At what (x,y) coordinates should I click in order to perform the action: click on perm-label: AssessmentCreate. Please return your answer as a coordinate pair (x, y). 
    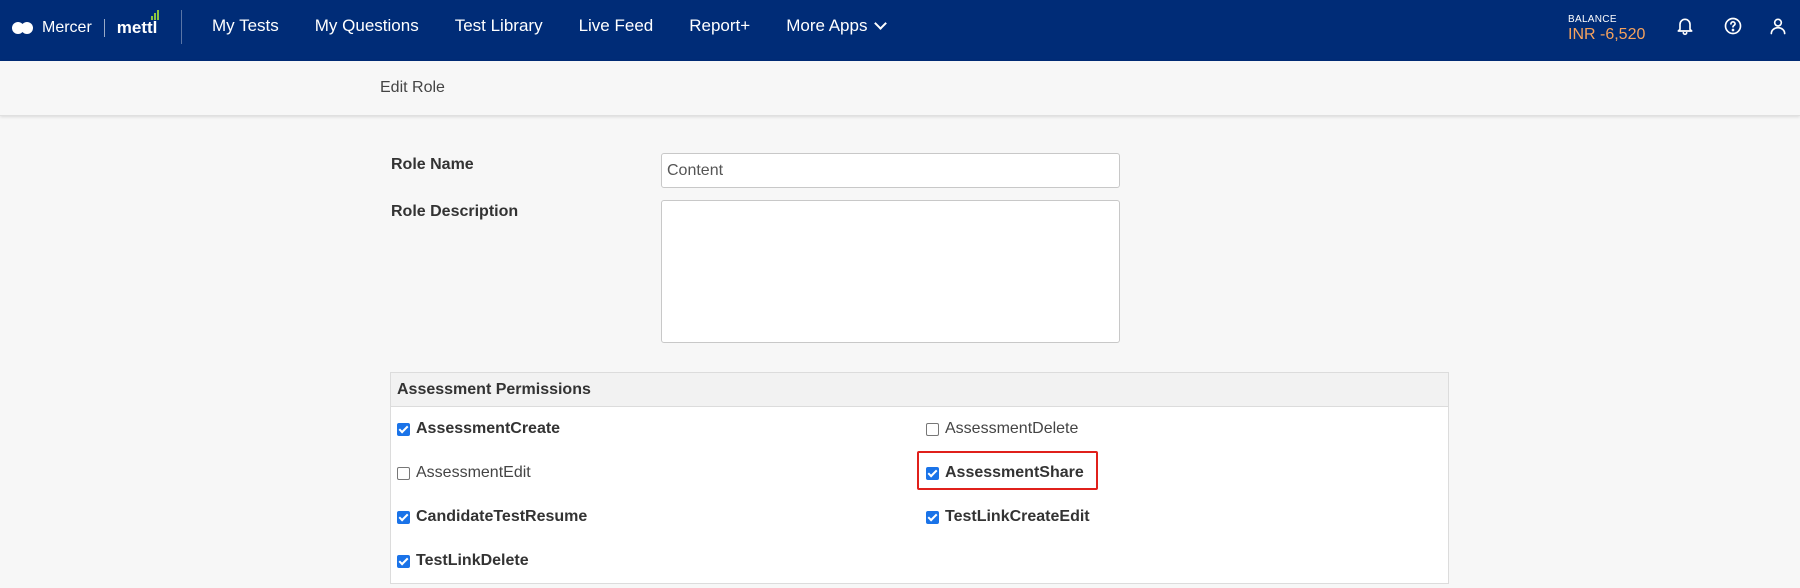
    Looking at the image, I should click on (488, 428).